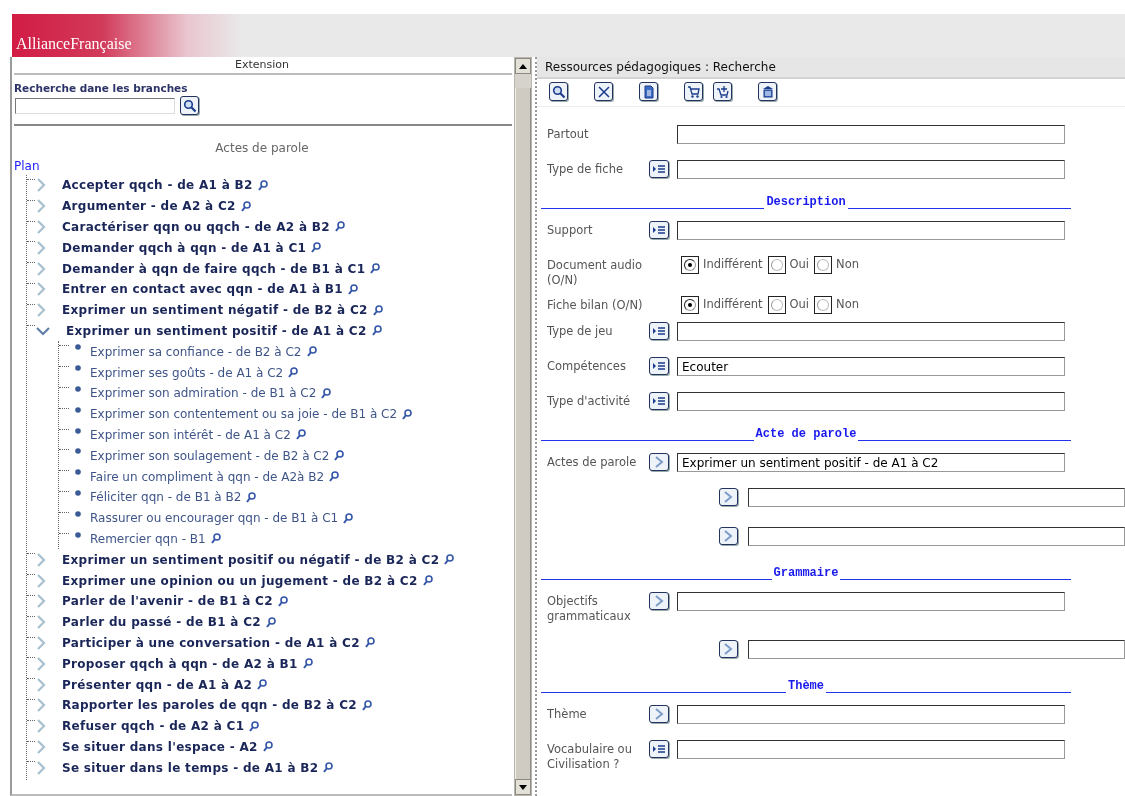 The width and height of the screenshot is (1125, 796). What do you see at coordinates (202, 289) in the screenshot?
I see `tree-item: Entrer en contact avec qqn - de A1 à B1` at bounding box center [202, 289].